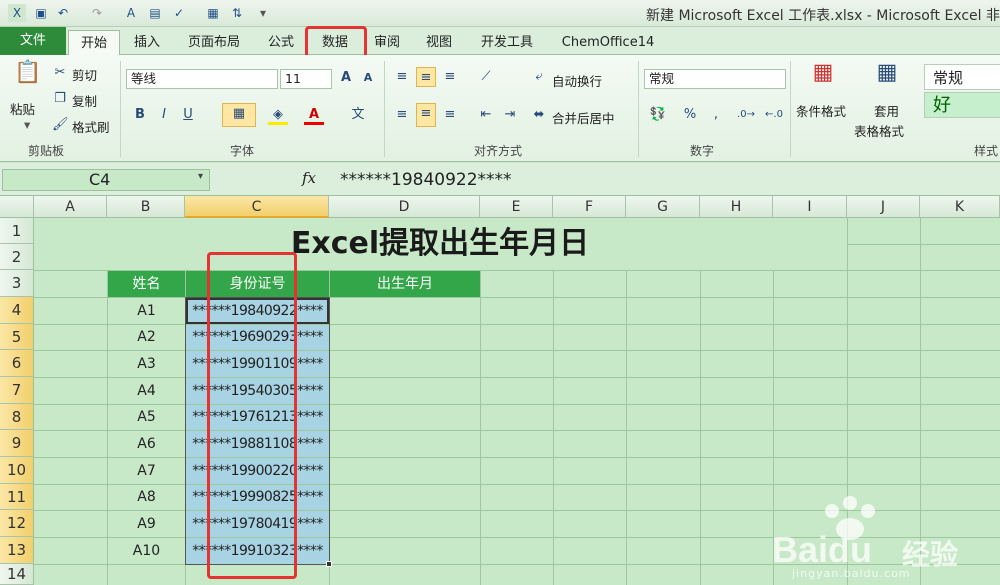 The image size is (1000, 585). I want to click on orientation-icon: ⟋, so click(486, 77).